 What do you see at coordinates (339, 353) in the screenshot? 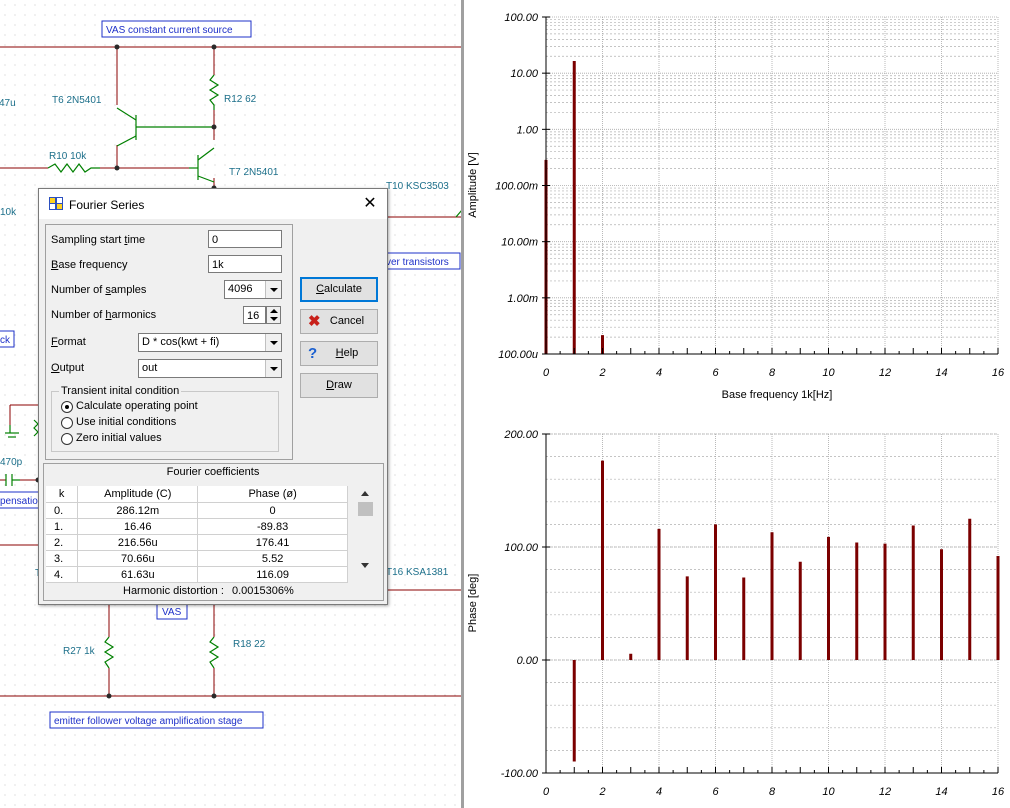
I see `help-button: ? Help` at bounding box center [339, 353].